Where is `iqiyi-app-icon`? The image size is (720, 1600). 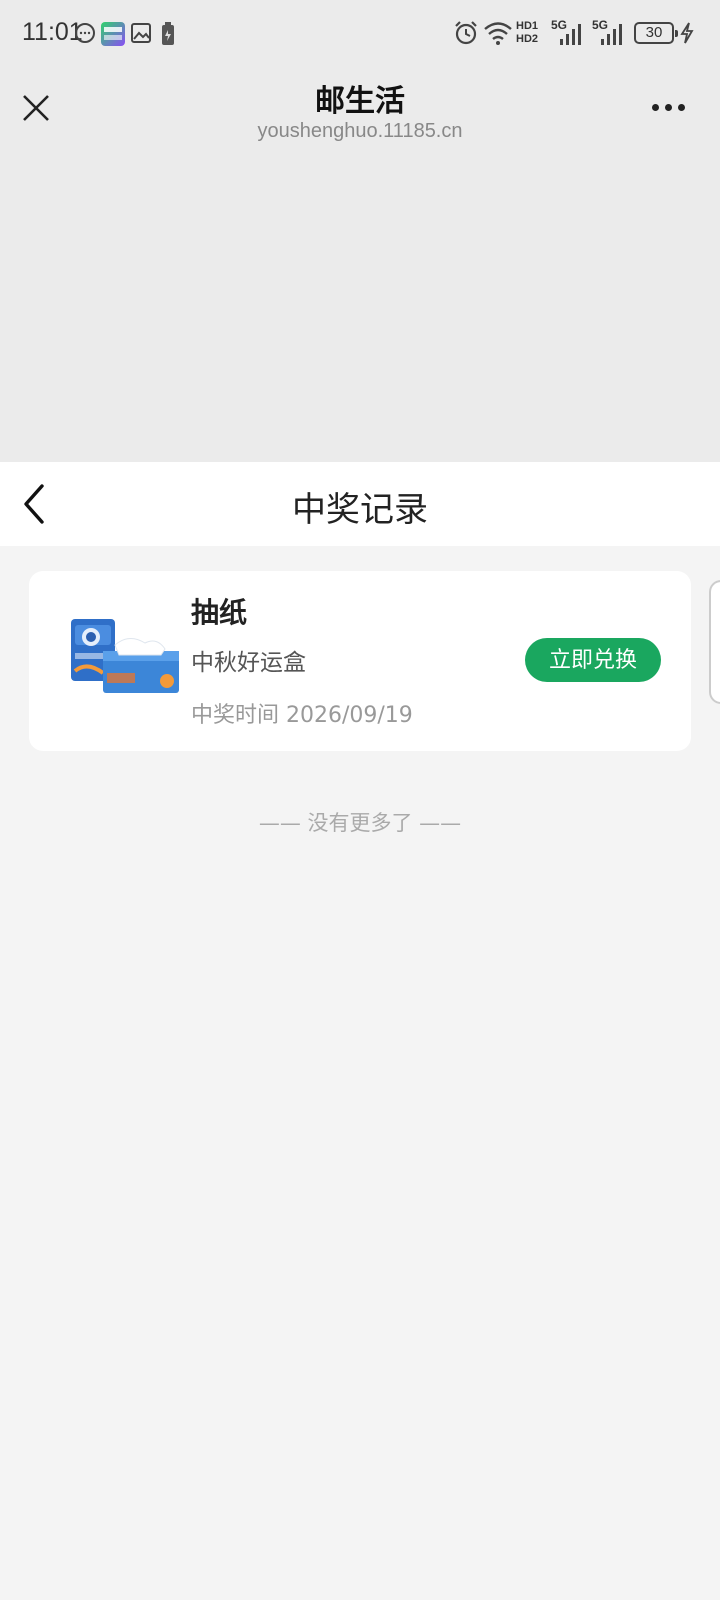
iqiyi-app-icon is located at coordinates (113, 34).